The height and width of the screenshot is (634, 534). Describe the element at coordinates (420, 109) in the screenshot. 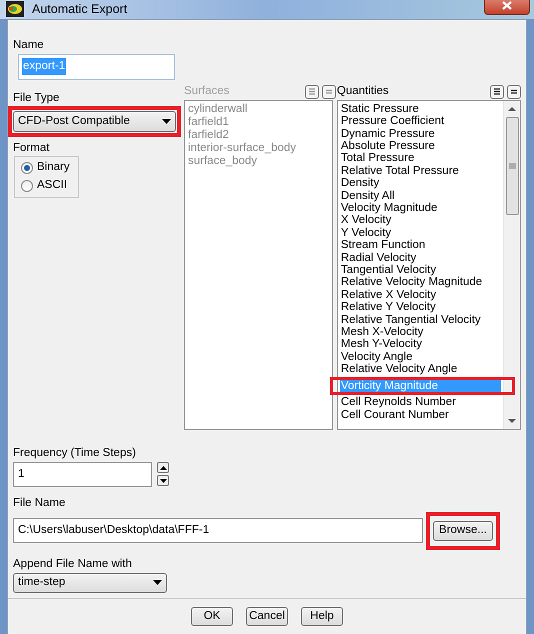

I see `list-item: Static Pressure` at that location.